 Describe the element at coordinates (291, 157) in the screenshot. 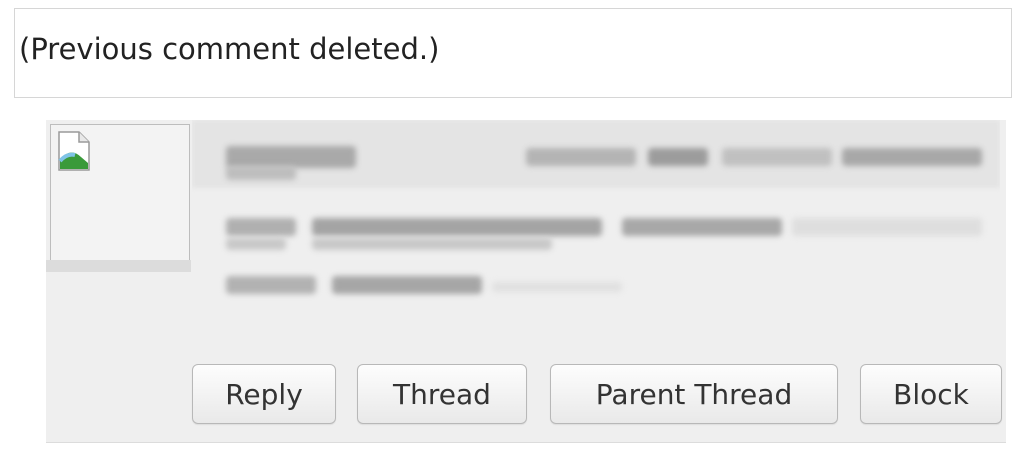

I see `blurred-username` at that location.